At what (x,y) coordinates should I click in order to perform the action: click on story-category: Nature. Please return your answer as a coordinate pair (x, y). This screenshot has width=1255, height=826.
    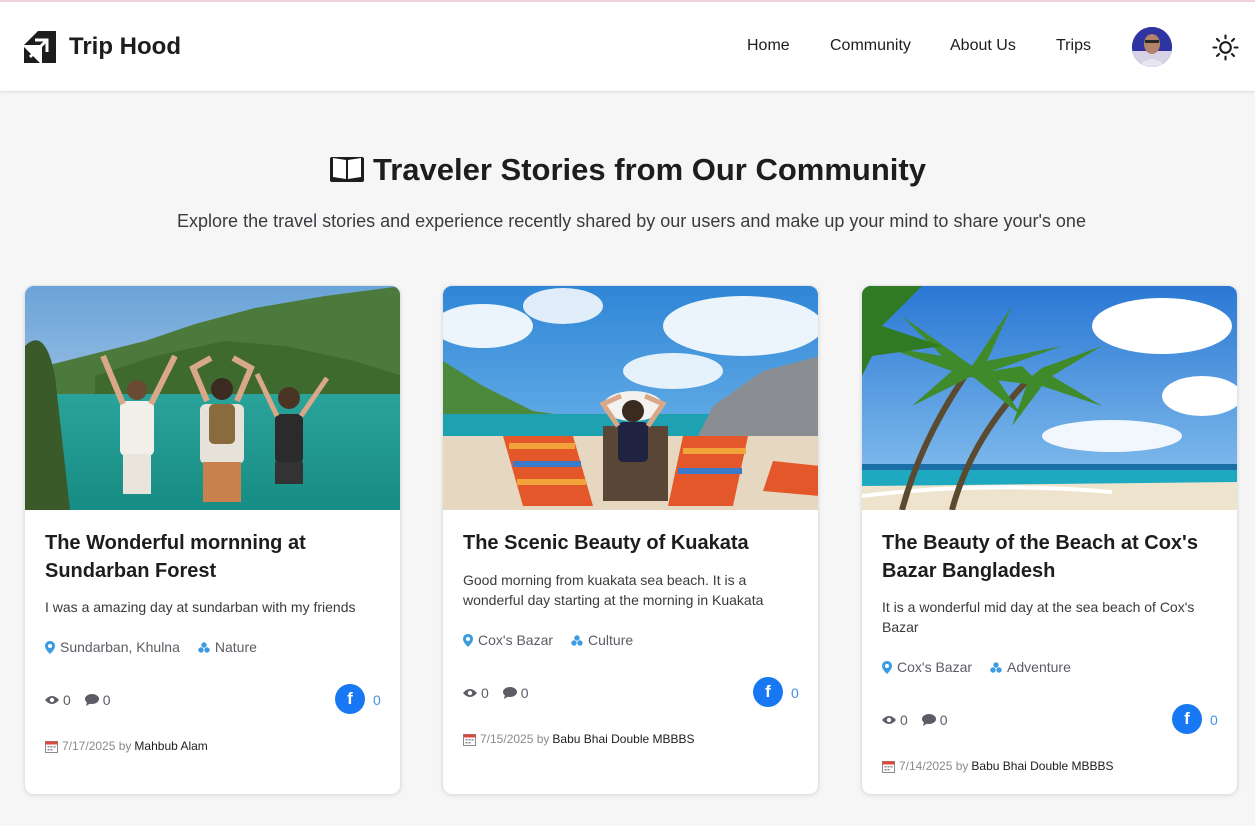
    Looking at the image, I should click on (235, 647).